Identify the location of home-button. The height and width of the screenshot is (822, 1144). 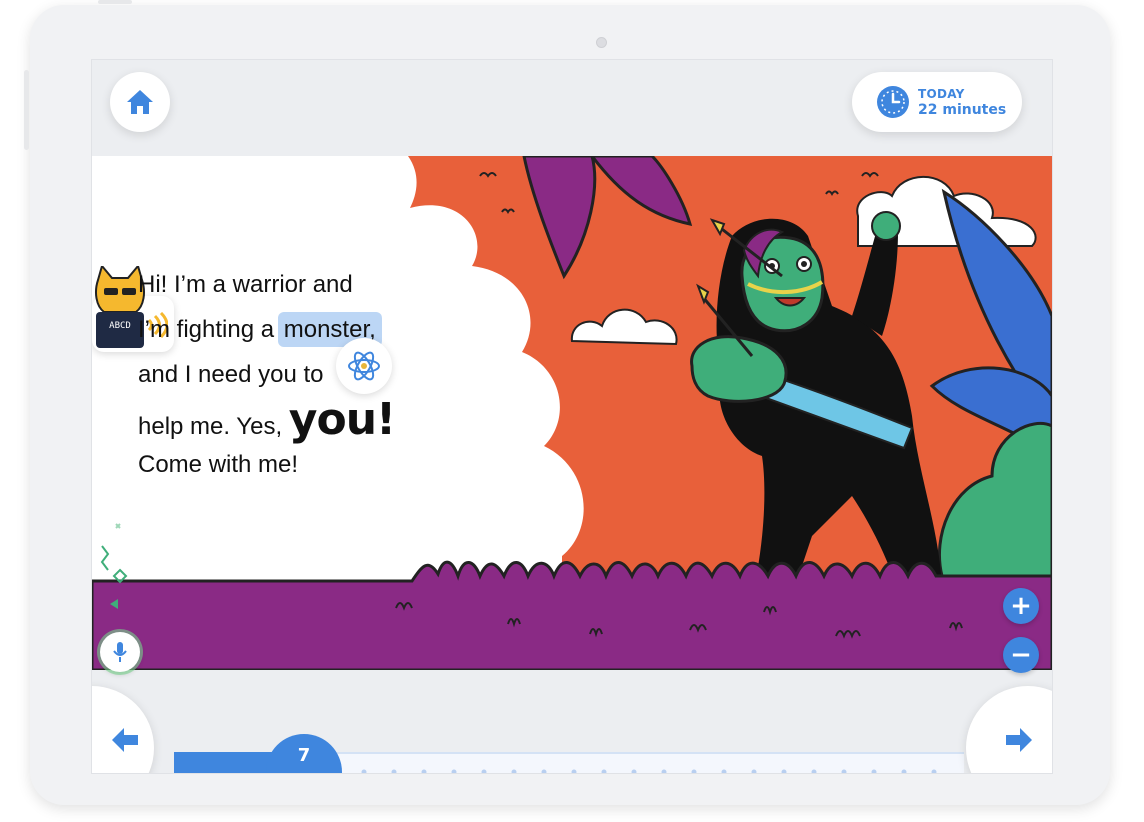
(140, 102).